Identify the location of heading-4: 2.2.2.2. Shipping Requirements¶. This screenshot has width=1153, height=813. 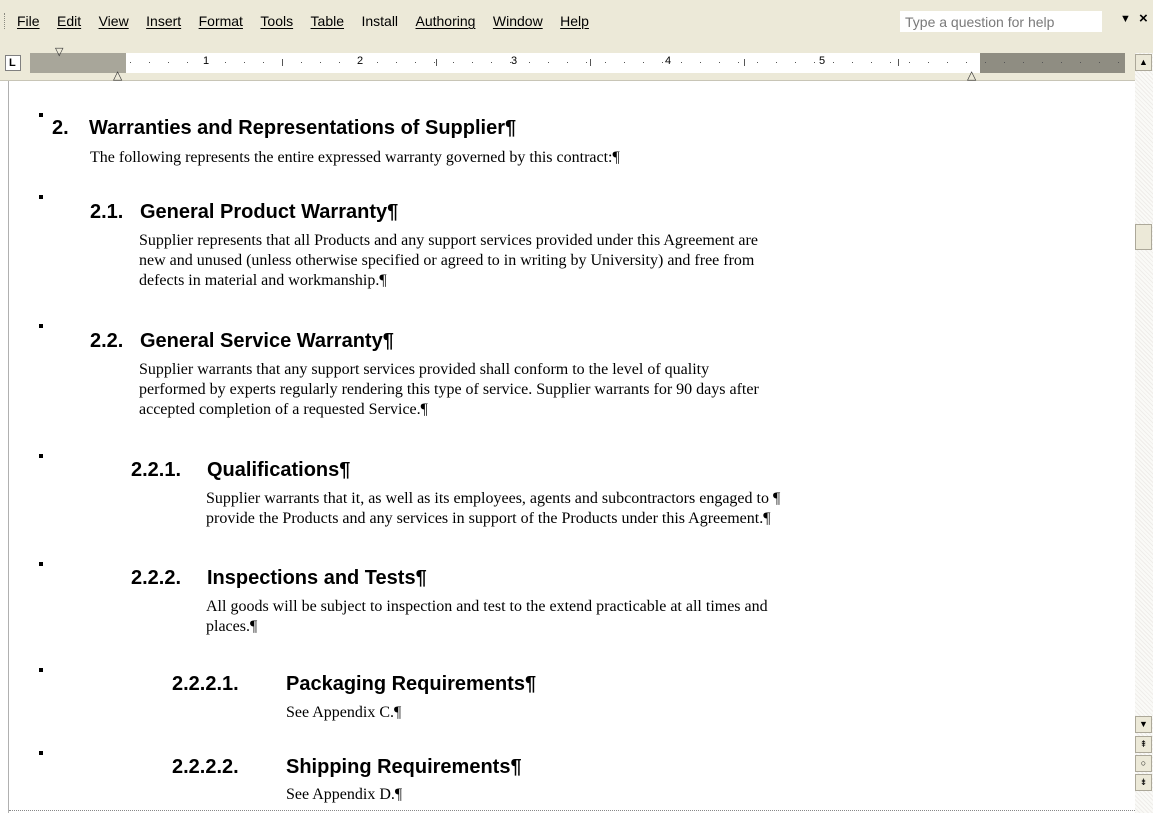
(347, 767).